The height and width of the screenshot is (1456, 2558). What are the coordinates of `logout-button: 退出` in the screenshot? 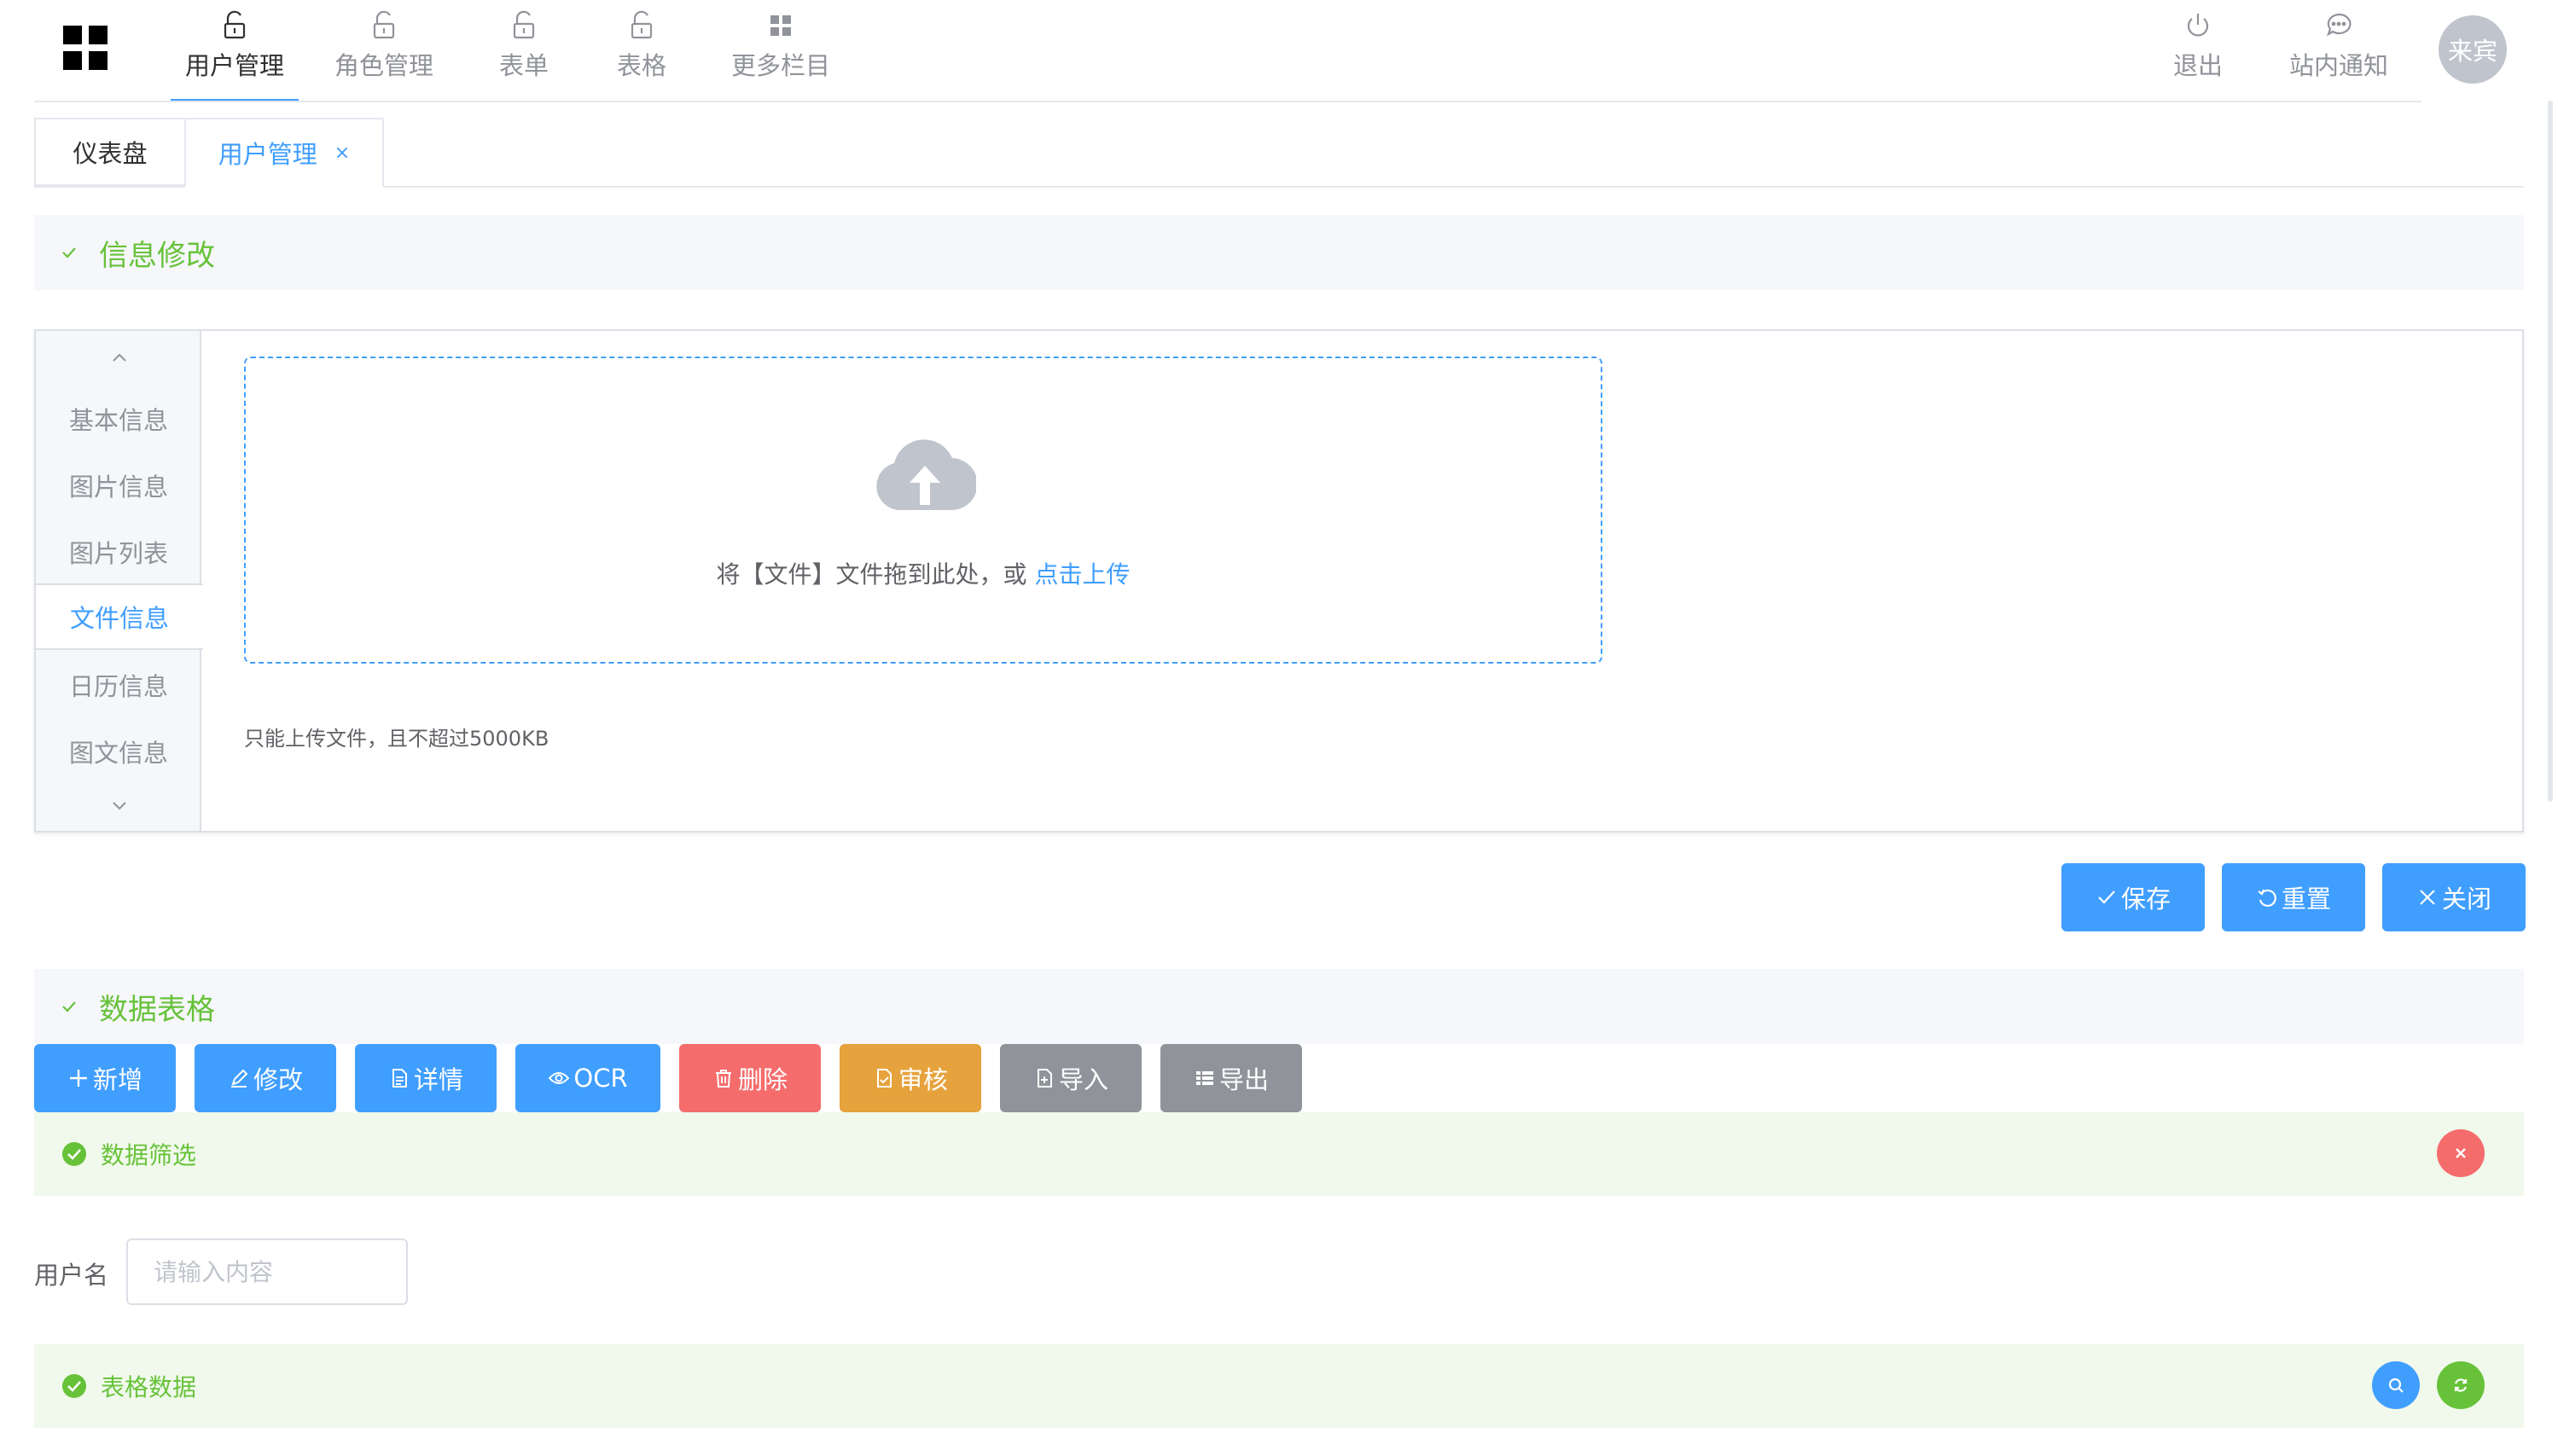 It's located at (2198, 51).